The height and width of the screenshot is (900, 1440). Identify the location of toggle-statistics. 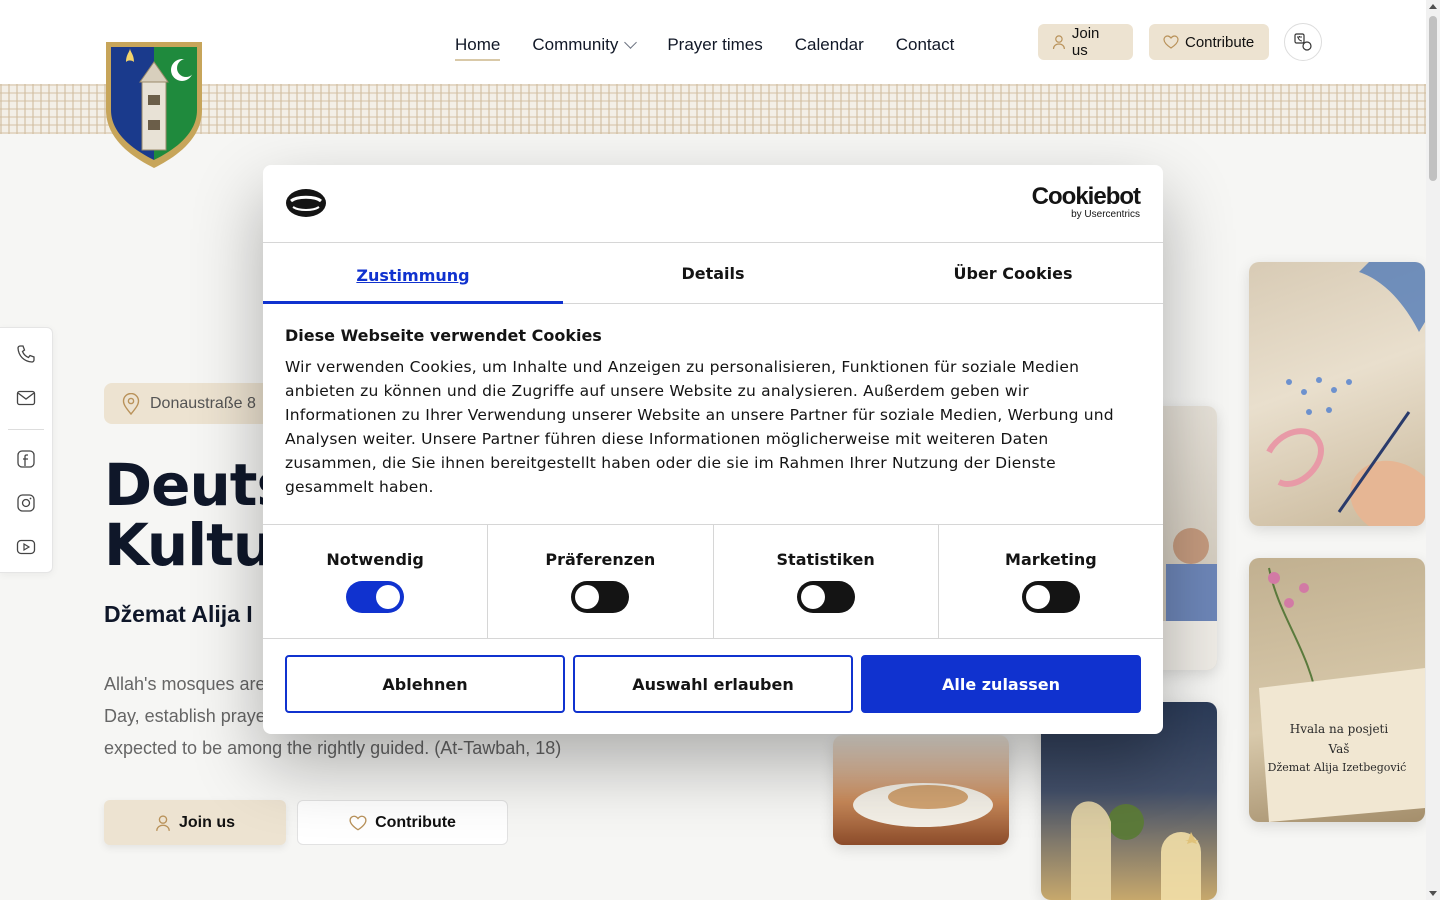
(825, 597).